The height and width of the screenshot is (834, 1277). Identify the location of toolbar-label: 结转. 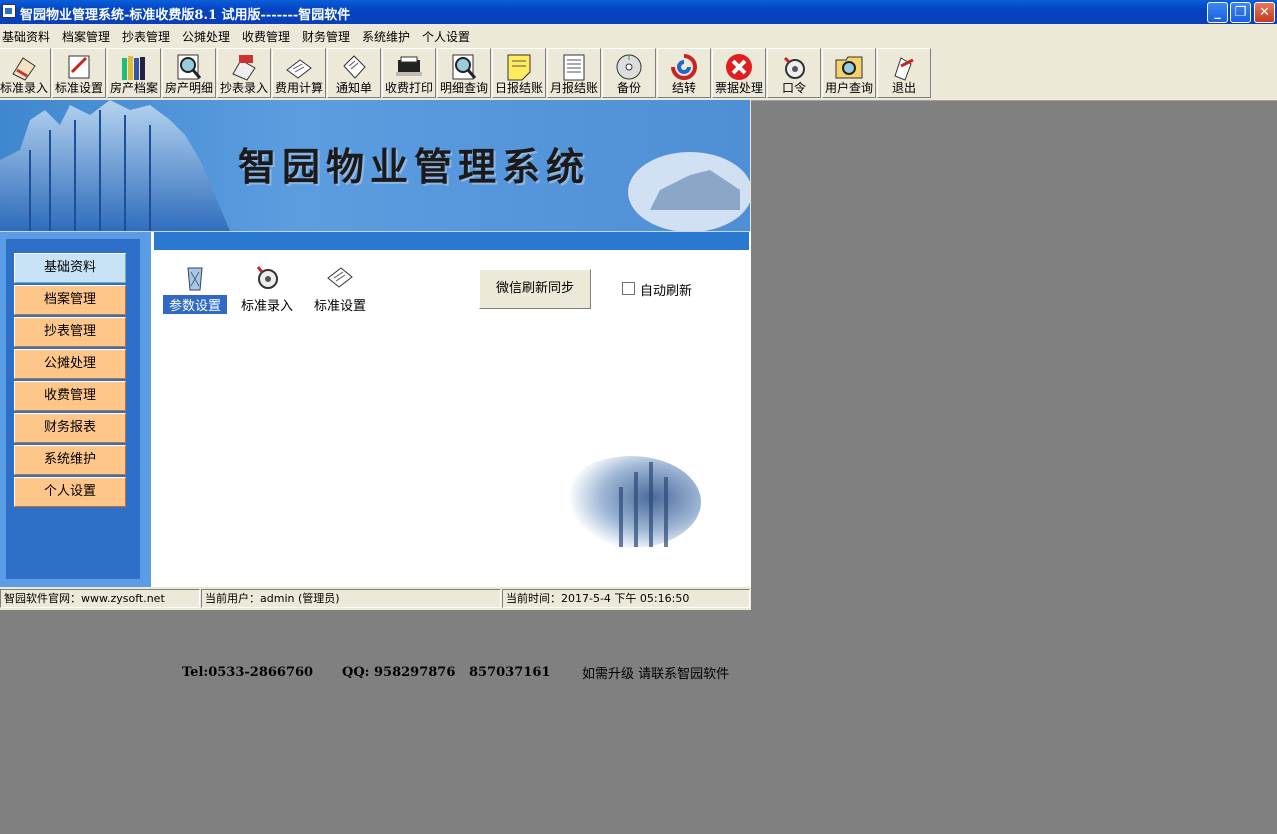
(683, 88).